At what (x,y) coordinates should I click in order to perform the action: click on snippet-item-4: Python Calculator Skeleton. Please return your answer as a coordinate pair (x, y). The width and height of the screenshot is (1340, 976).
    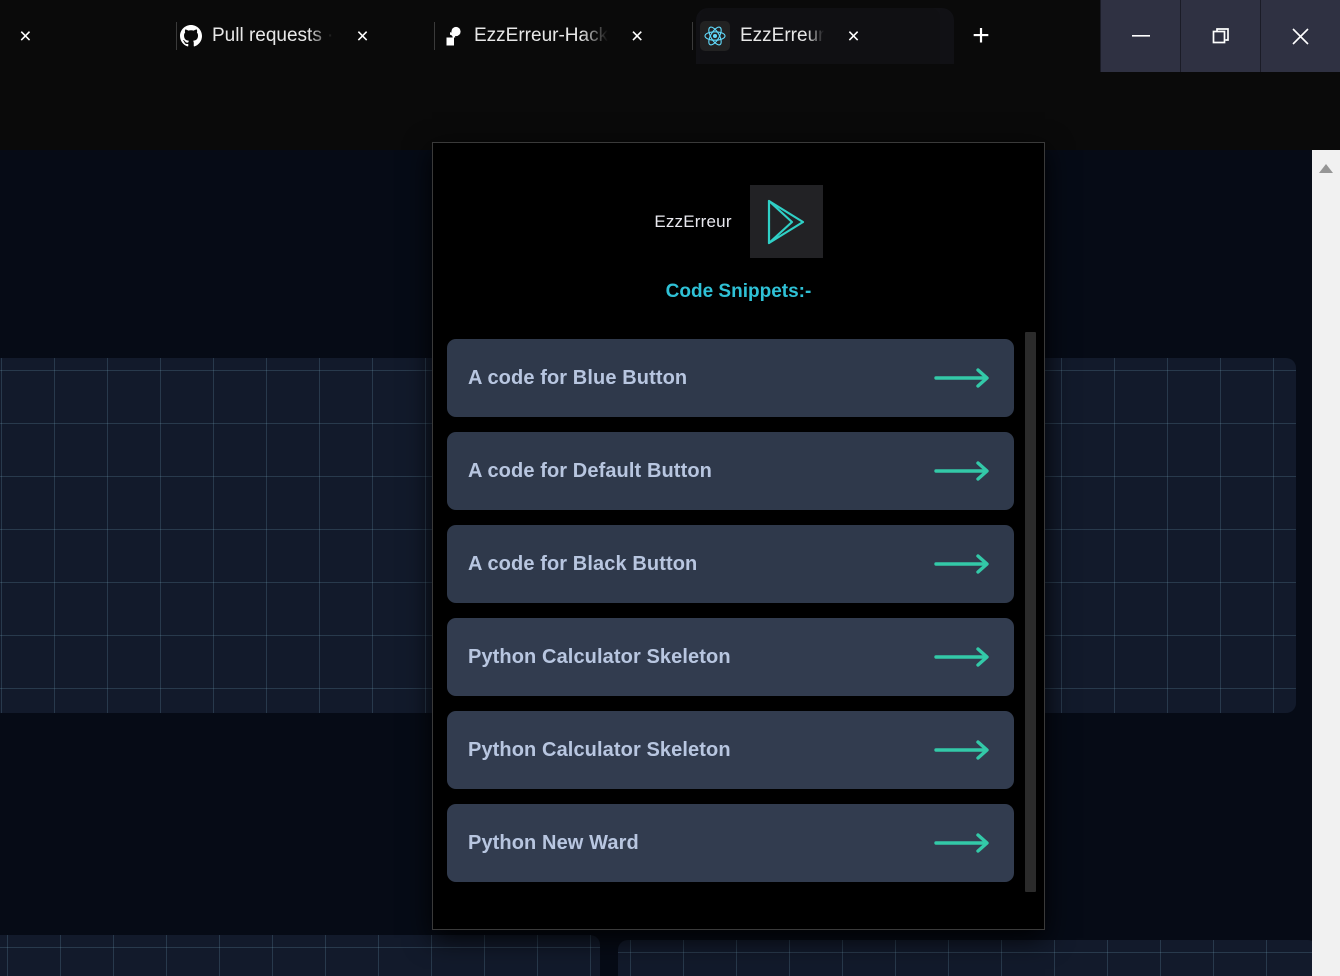
    Looking at the image, I should click on (730, 750).